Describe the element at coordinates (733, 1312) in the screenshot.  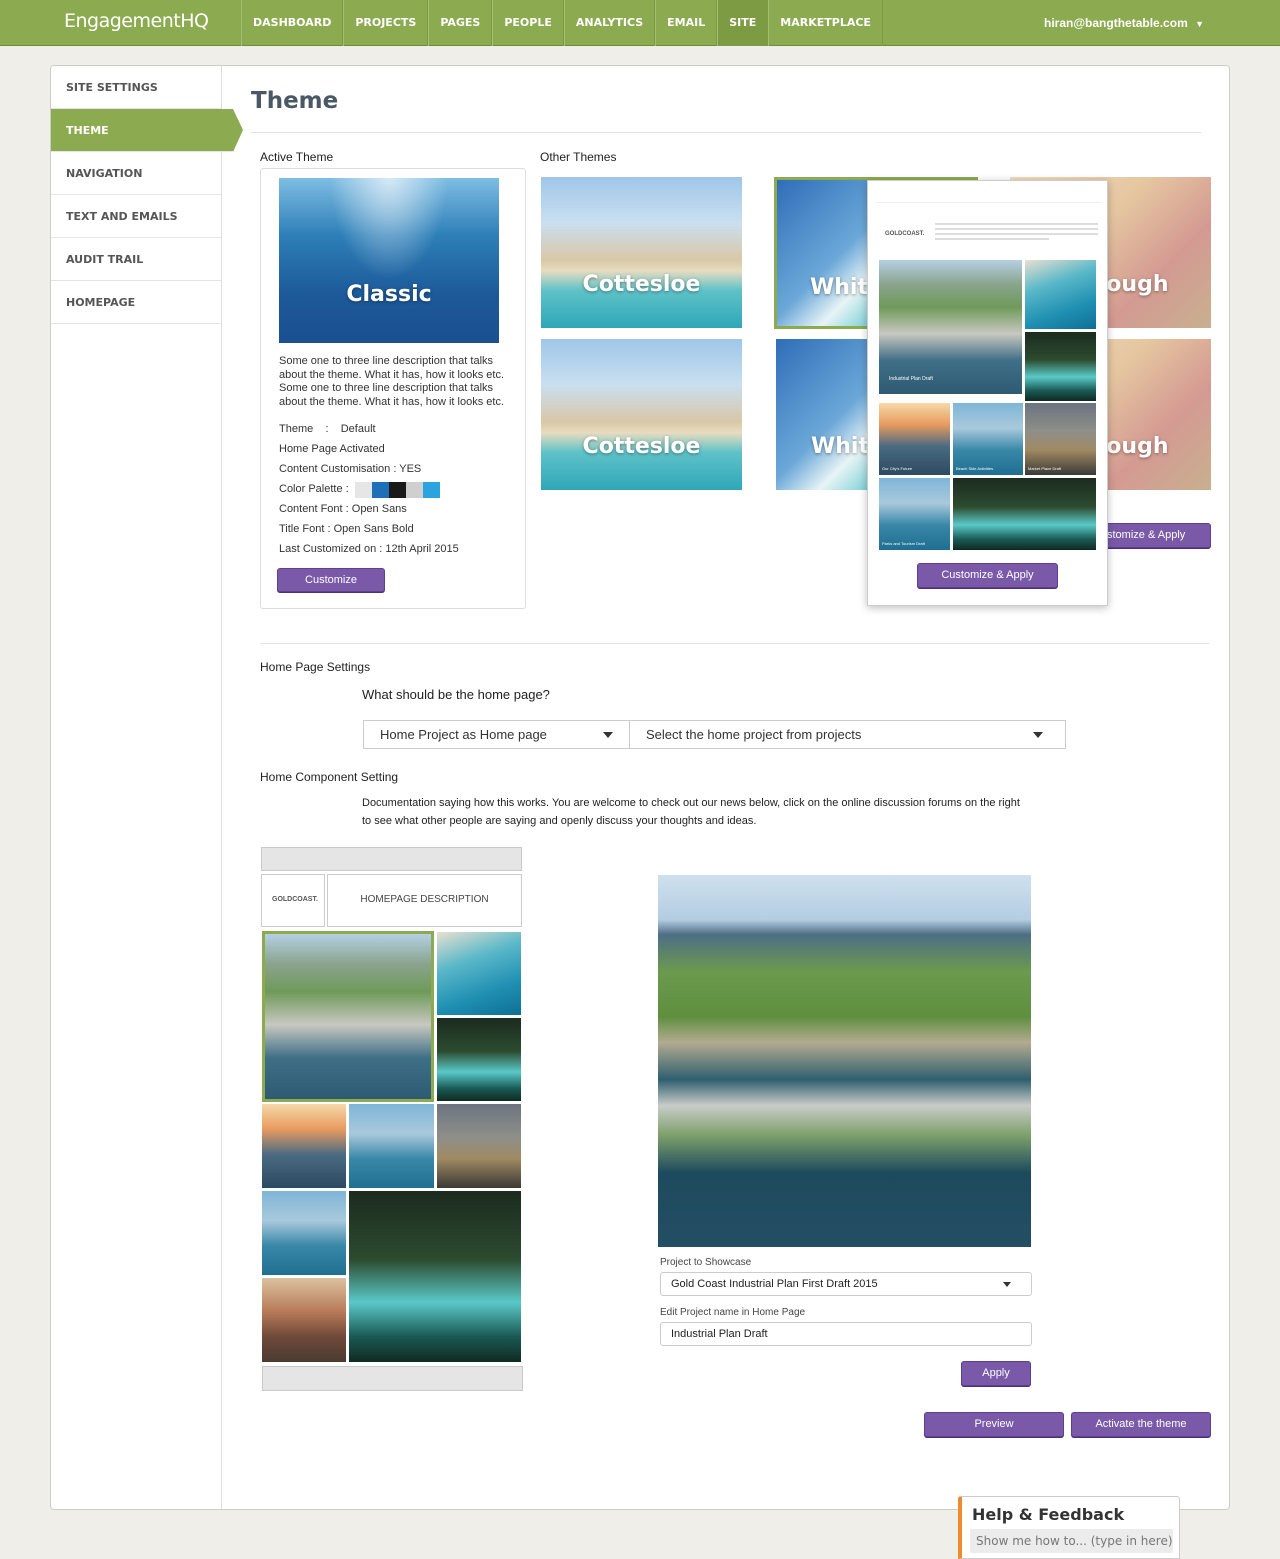
I see `edit-project-name-label: Edit Project name in Home Page` at that location.